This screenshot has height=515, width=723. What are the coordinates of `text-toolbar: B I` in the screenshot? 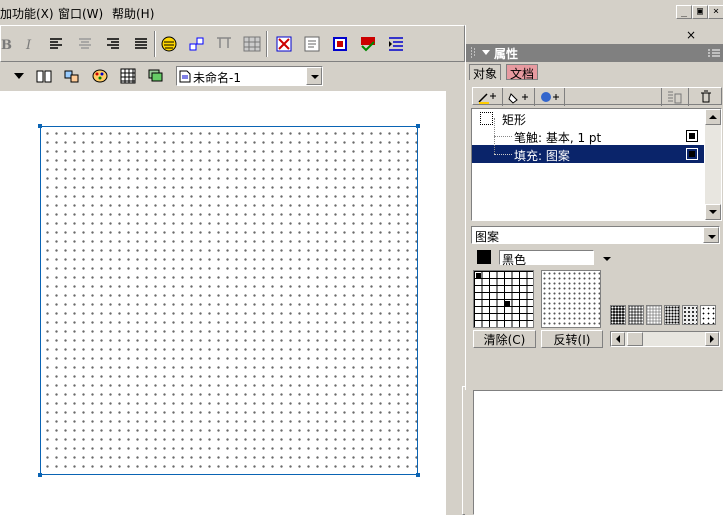 It's located at (232, 43).